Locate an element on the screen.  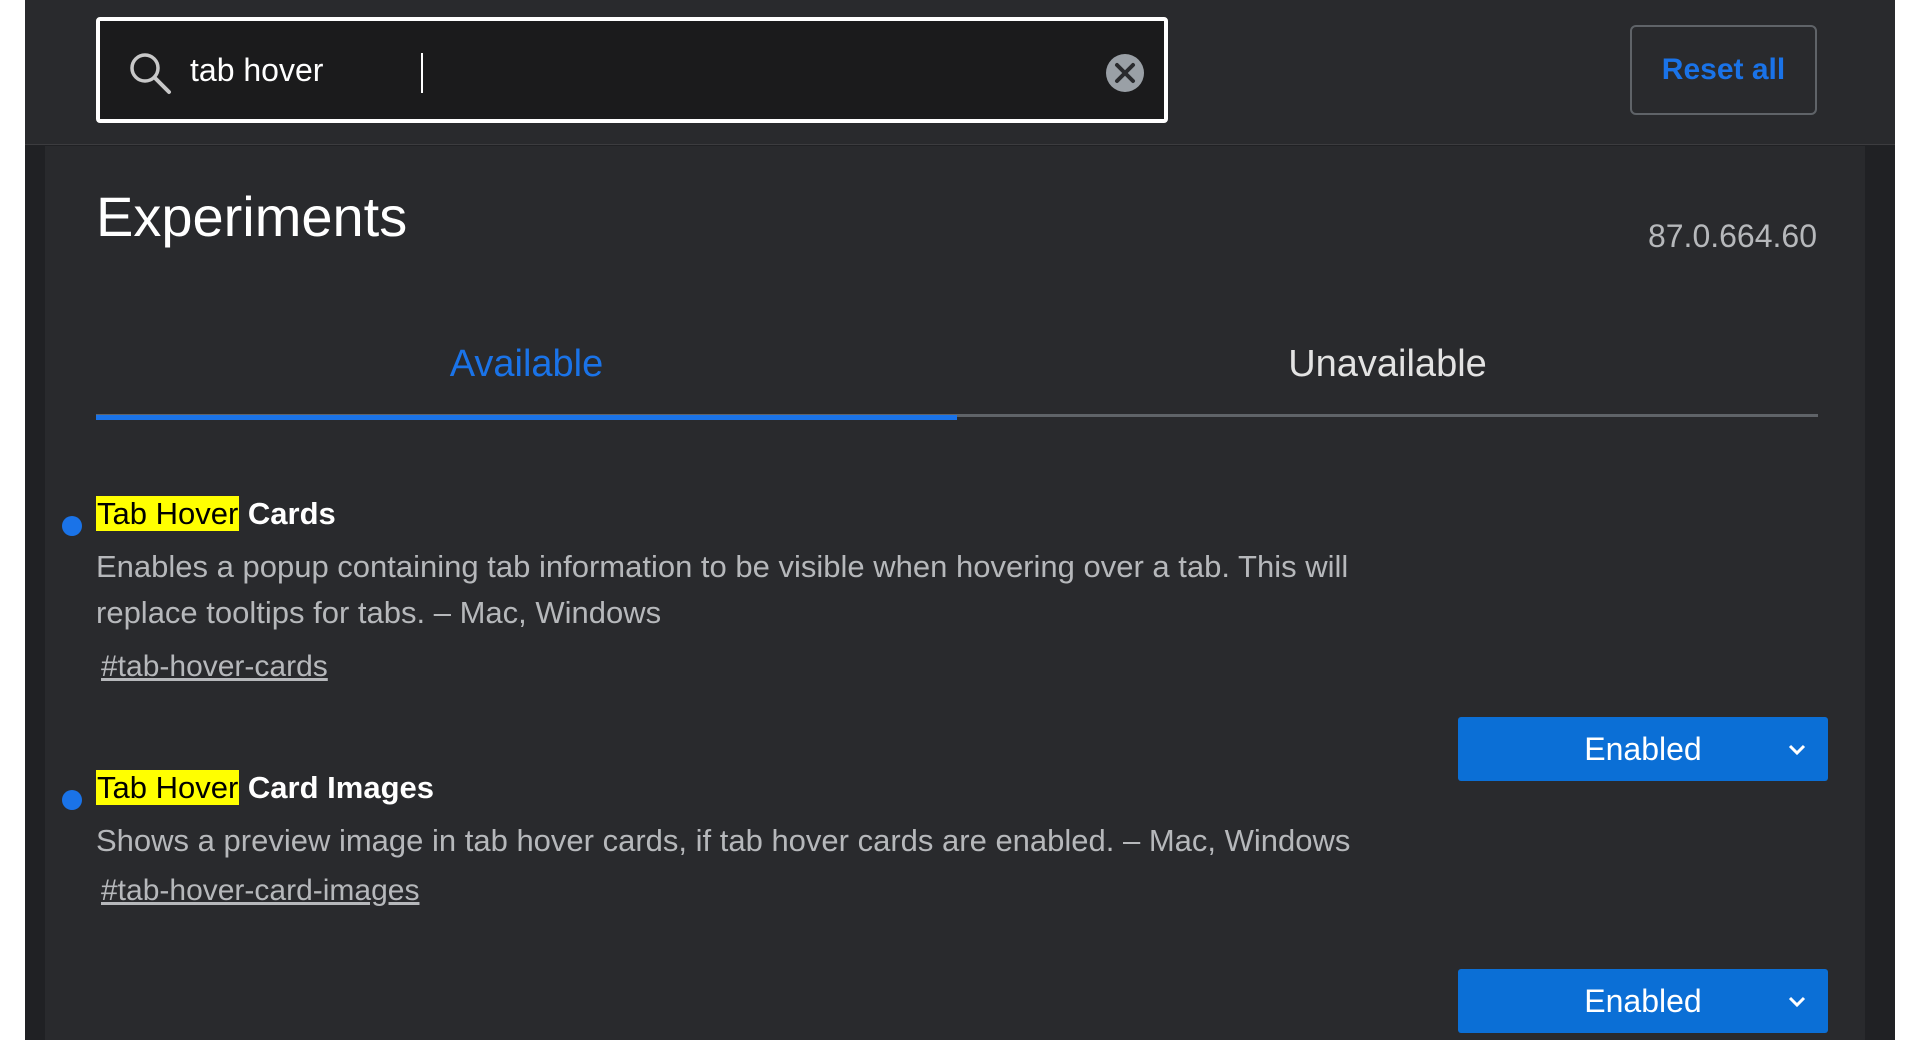
clear-circle-icon is located at coordinates (1125, 73).